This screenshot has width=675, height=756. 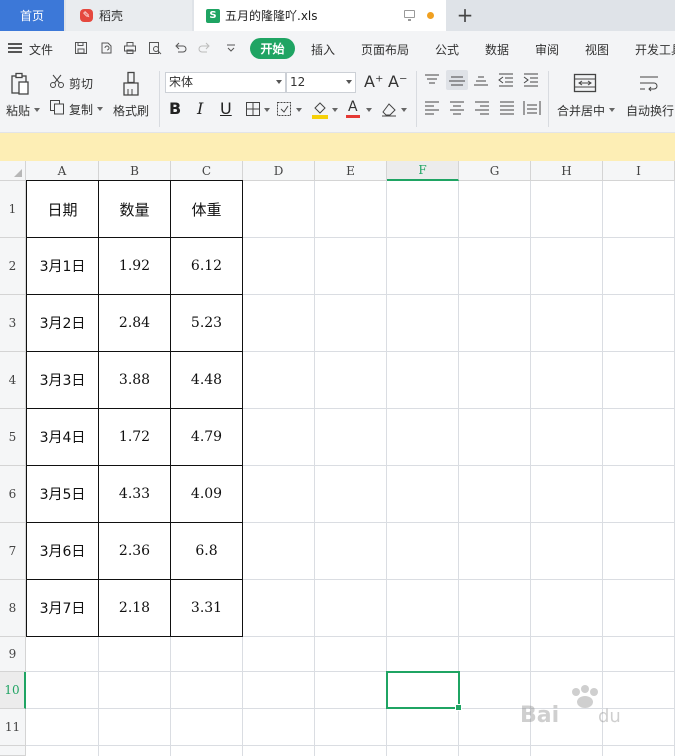 What do you see at coordinates (597, 49) in the screenshot?
I see `menu-view: 视图` at bounding box center [597, 49].